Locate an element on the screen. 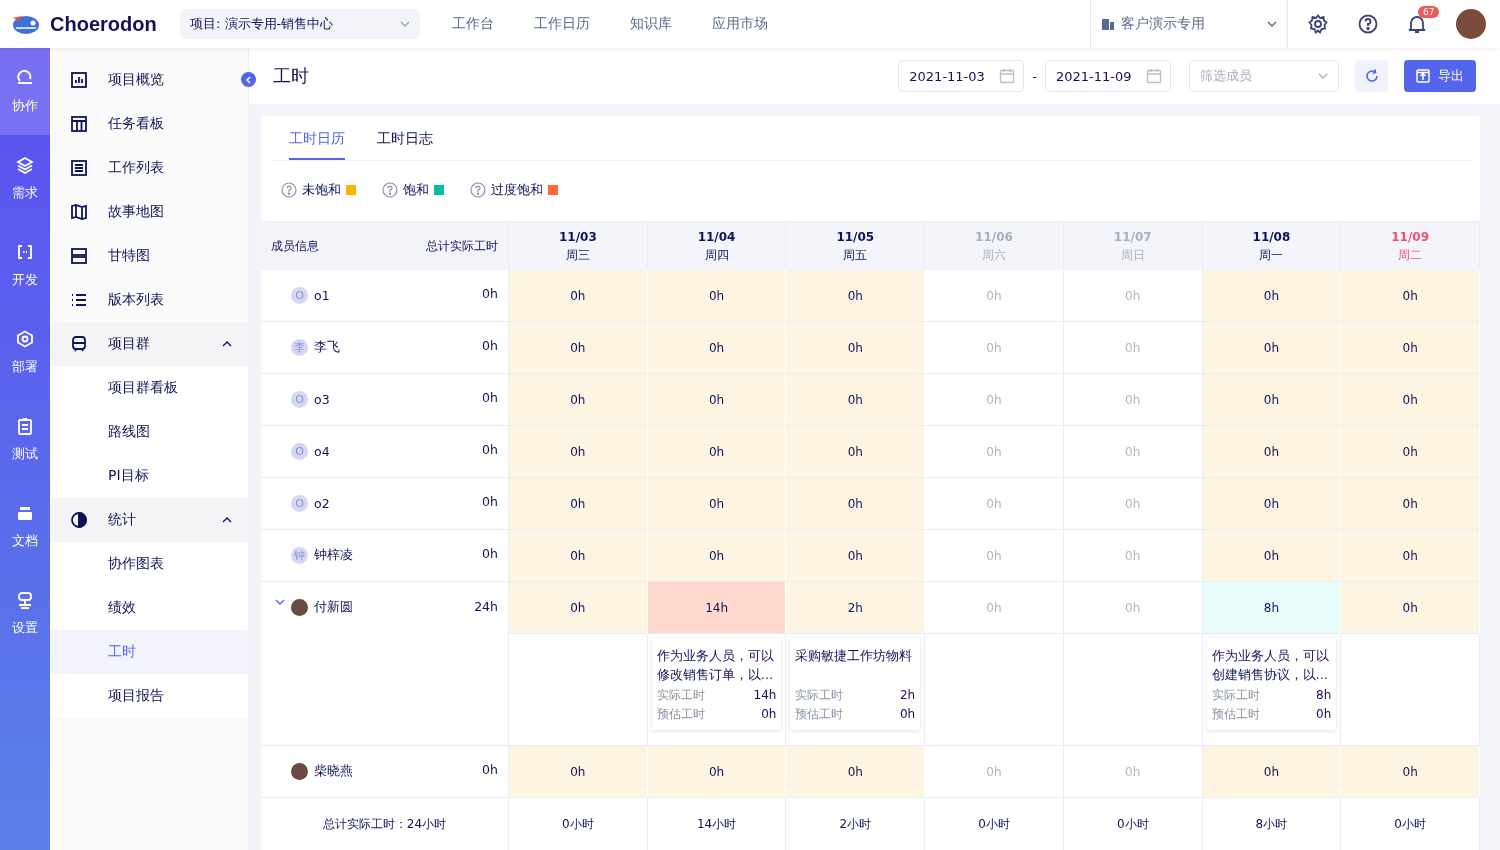  calendar-icon is located at coordinates (1007, 76).